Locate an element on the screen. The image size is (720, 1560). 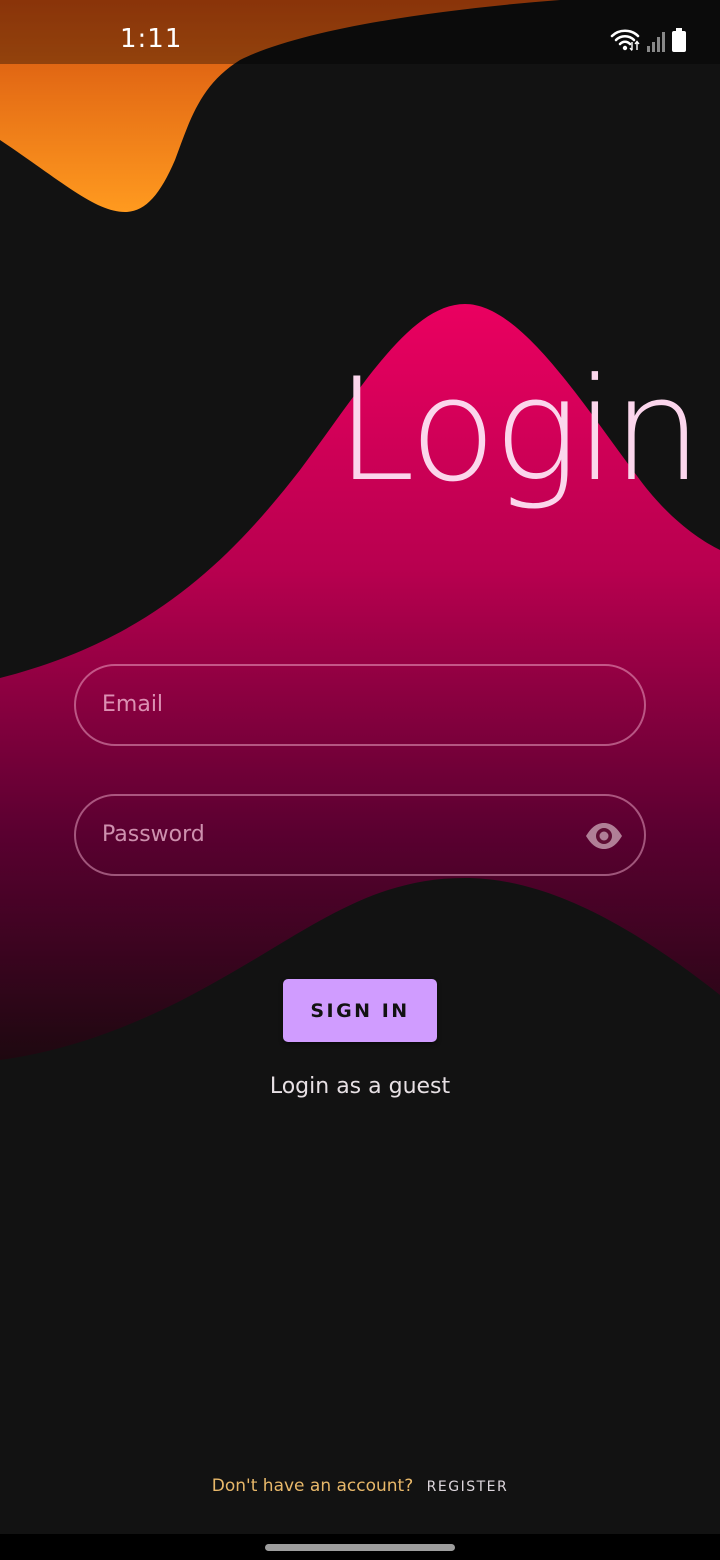
status-time: 1:11 is located at coordinates (151, 39).